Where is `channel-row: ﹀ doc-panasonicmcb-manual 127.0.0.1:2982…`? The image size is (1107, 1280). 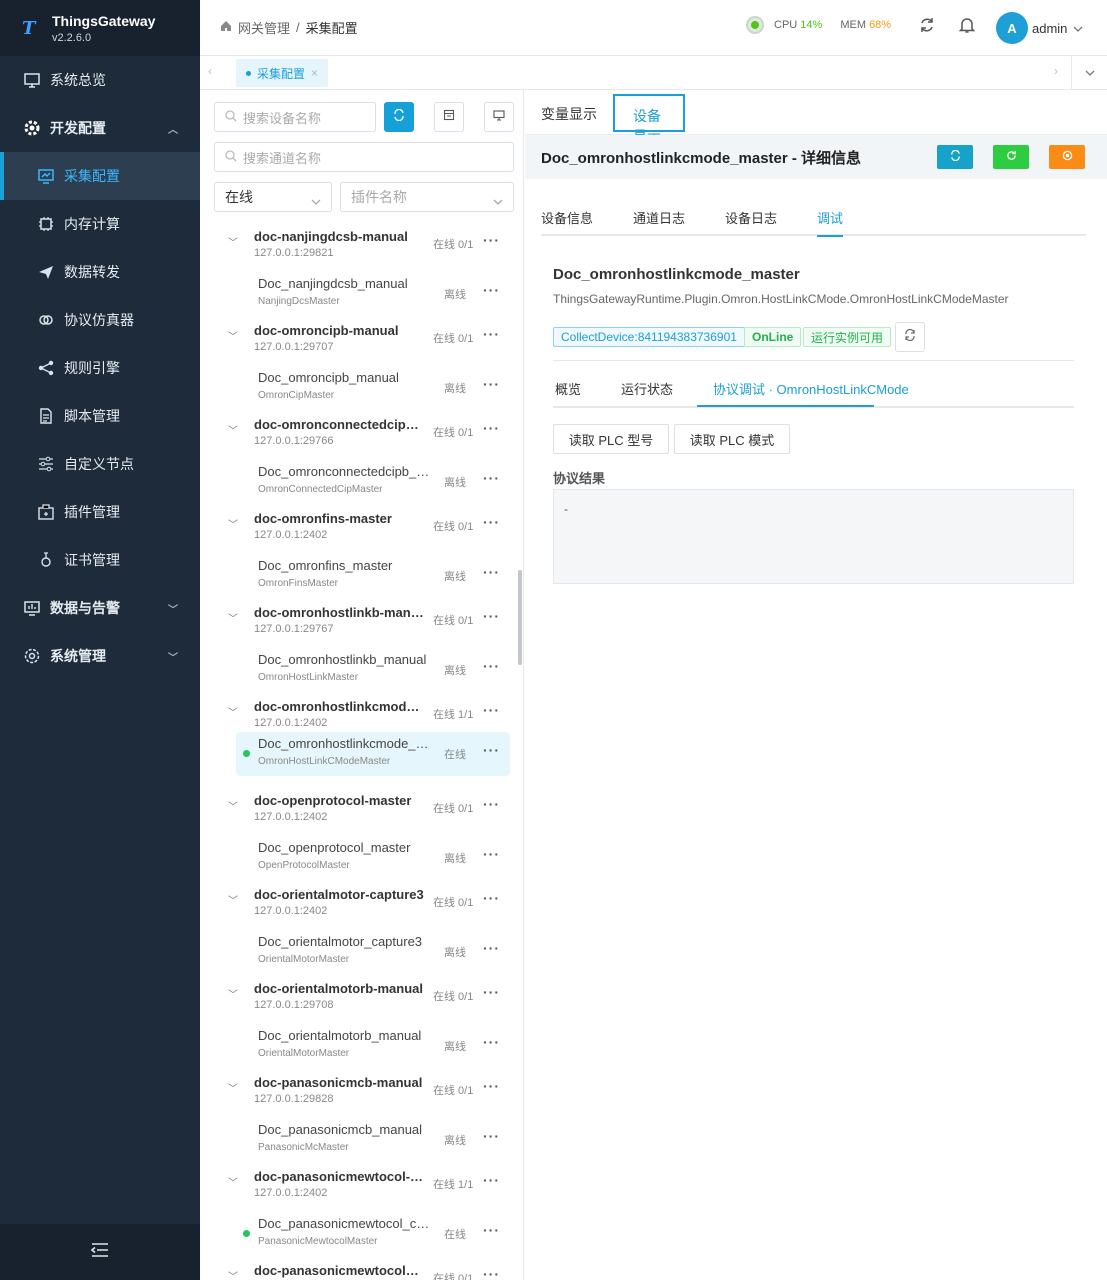
channel-row: ﹀ doc-panasonicmcb-manual 127.0.0.1:2982… is located at coordinates (359, 1095).